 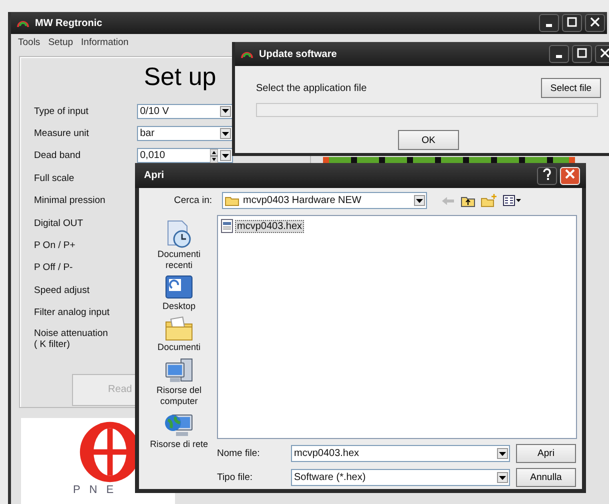 What do you see at coordinates (428, 140) in the screenshot?
I see `ok-button: OK` at bounding box center [428, 140].